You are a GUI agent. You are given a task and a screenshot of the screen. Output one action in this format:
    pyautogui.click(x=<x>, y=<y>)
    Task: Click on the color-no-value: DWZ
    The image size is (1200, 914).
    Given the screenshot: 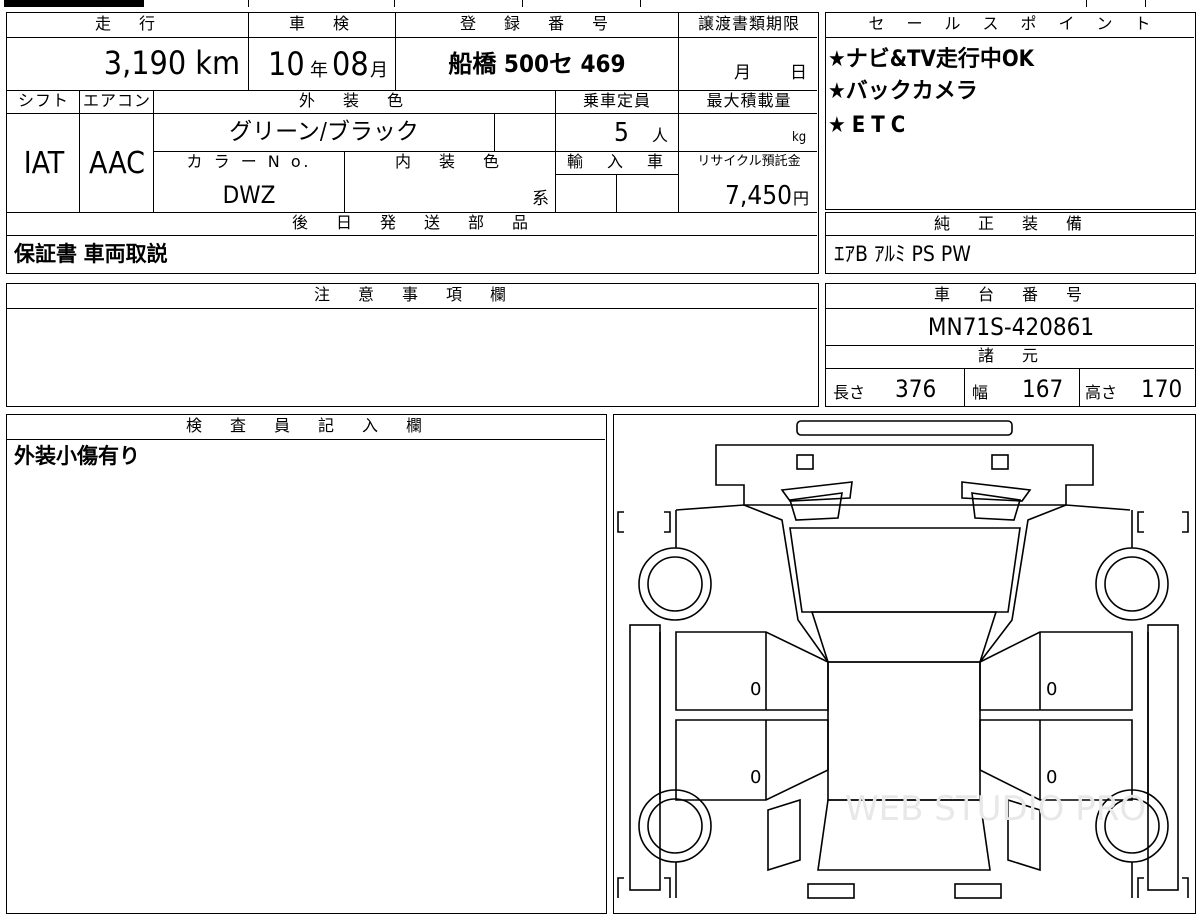 What is the action you would take?
    pyautogui.click(x=249, y=195)
    